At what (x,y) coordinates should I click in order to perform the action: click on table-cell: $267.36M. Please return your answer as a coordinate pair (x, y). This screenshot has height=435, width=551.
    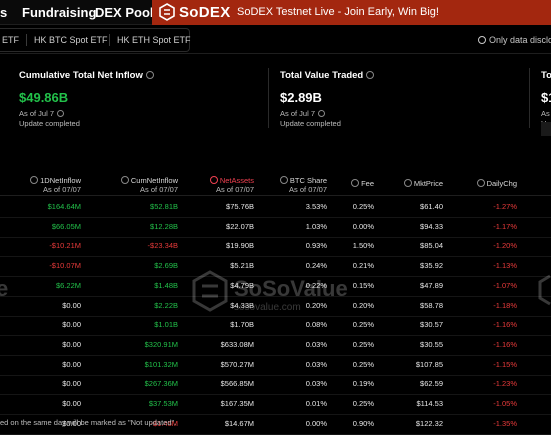
    Looking at the image, I should click on (161, 384).